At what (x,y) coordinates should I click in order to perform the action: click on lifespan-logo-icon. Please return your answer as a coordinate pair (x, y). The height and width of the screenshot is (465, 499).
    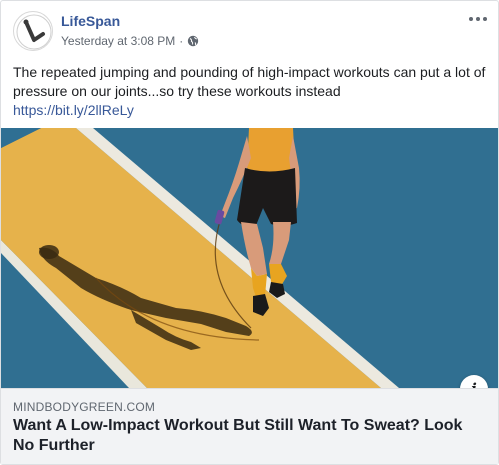
    Looking at the image, I should click on (34, 32).